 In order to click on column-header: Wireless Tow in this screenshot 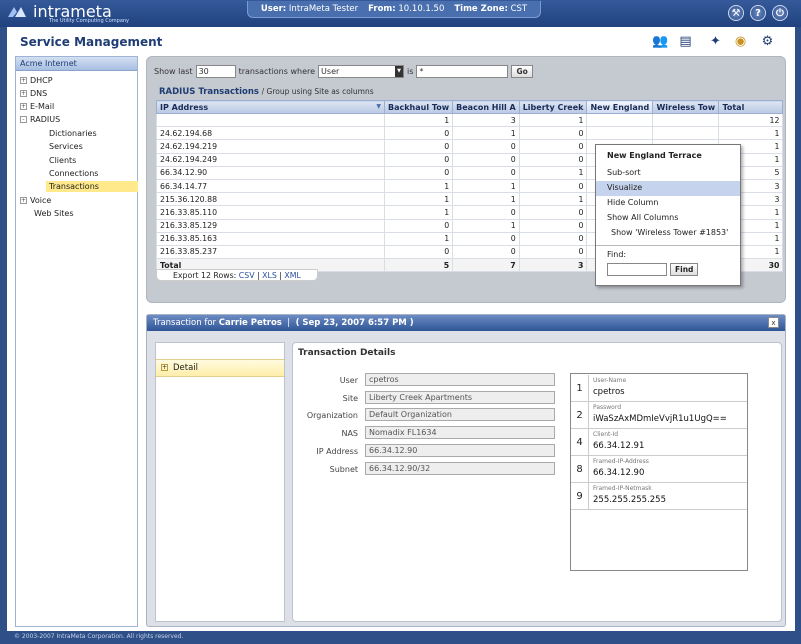, I will do `click(686, 107)`.